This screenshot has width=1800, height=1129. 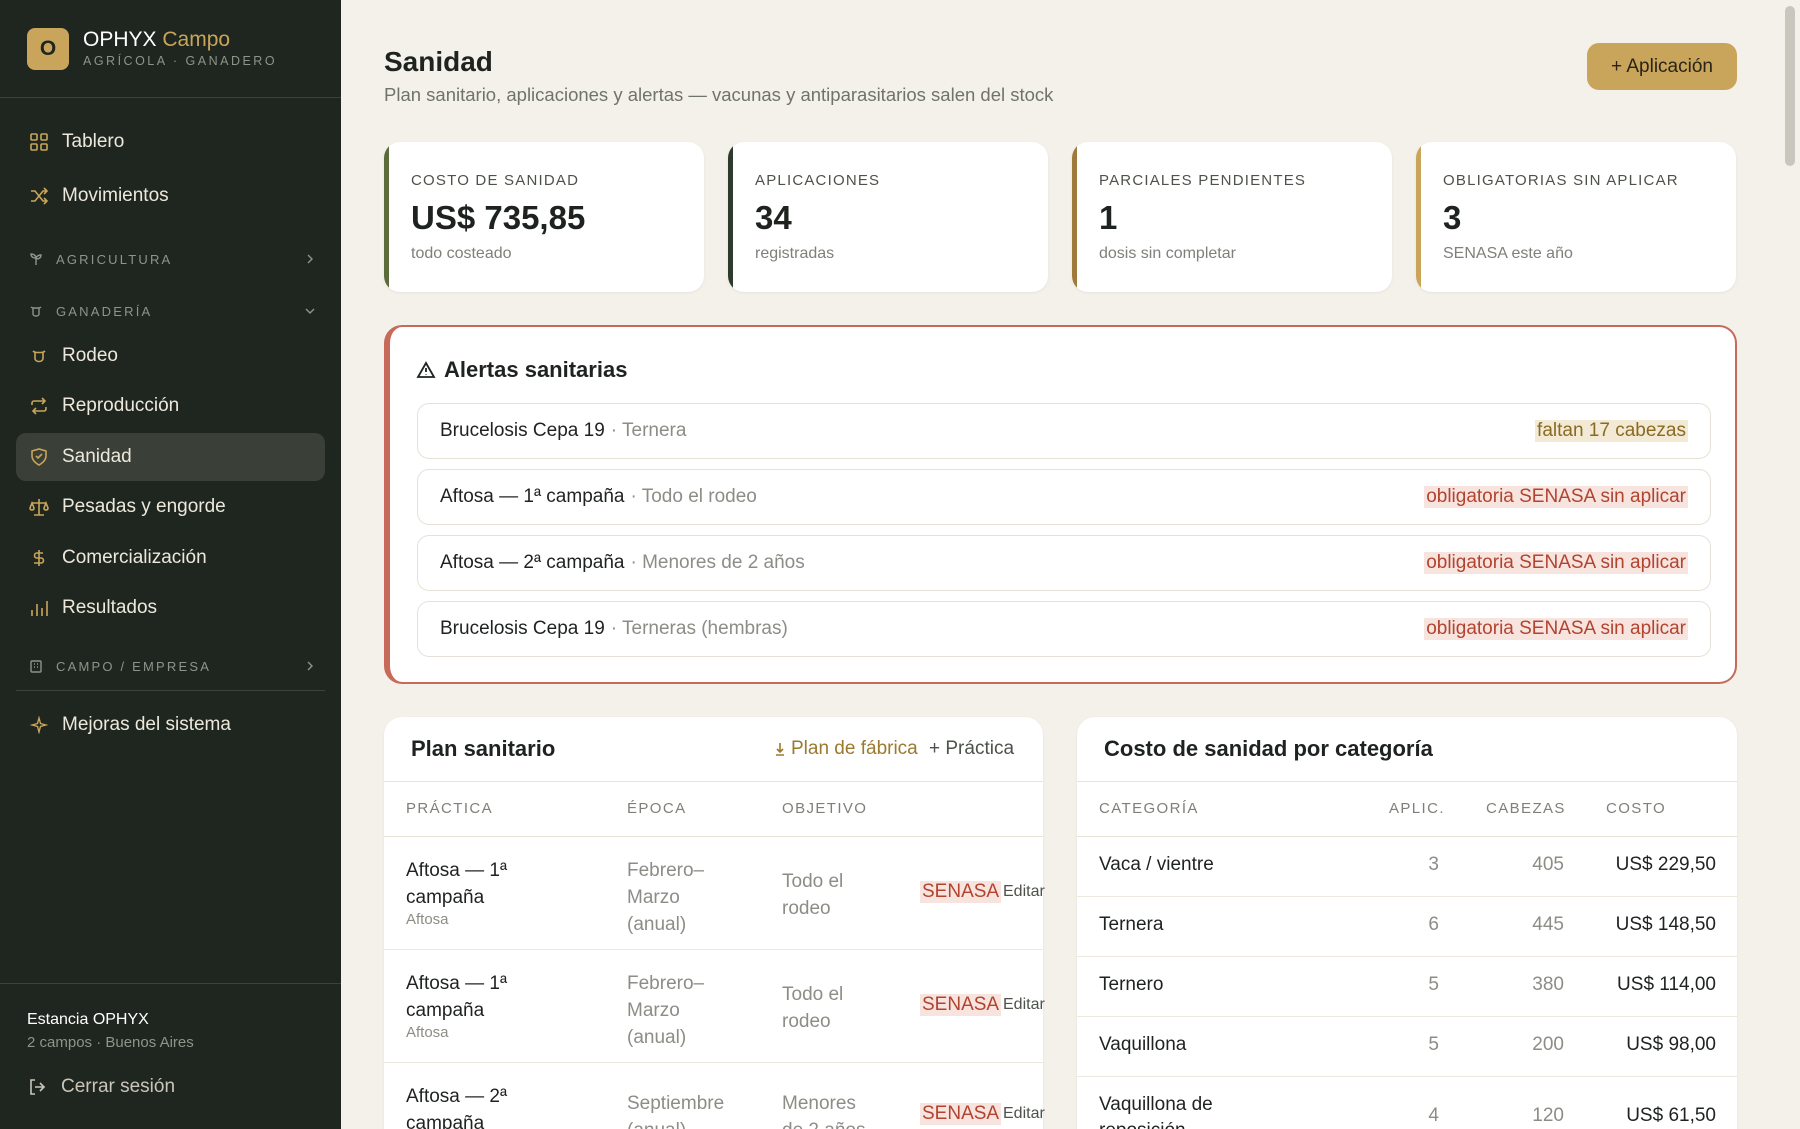 I want to click on logout-button: Cerrar sesión, so click(x=101, y=1087).